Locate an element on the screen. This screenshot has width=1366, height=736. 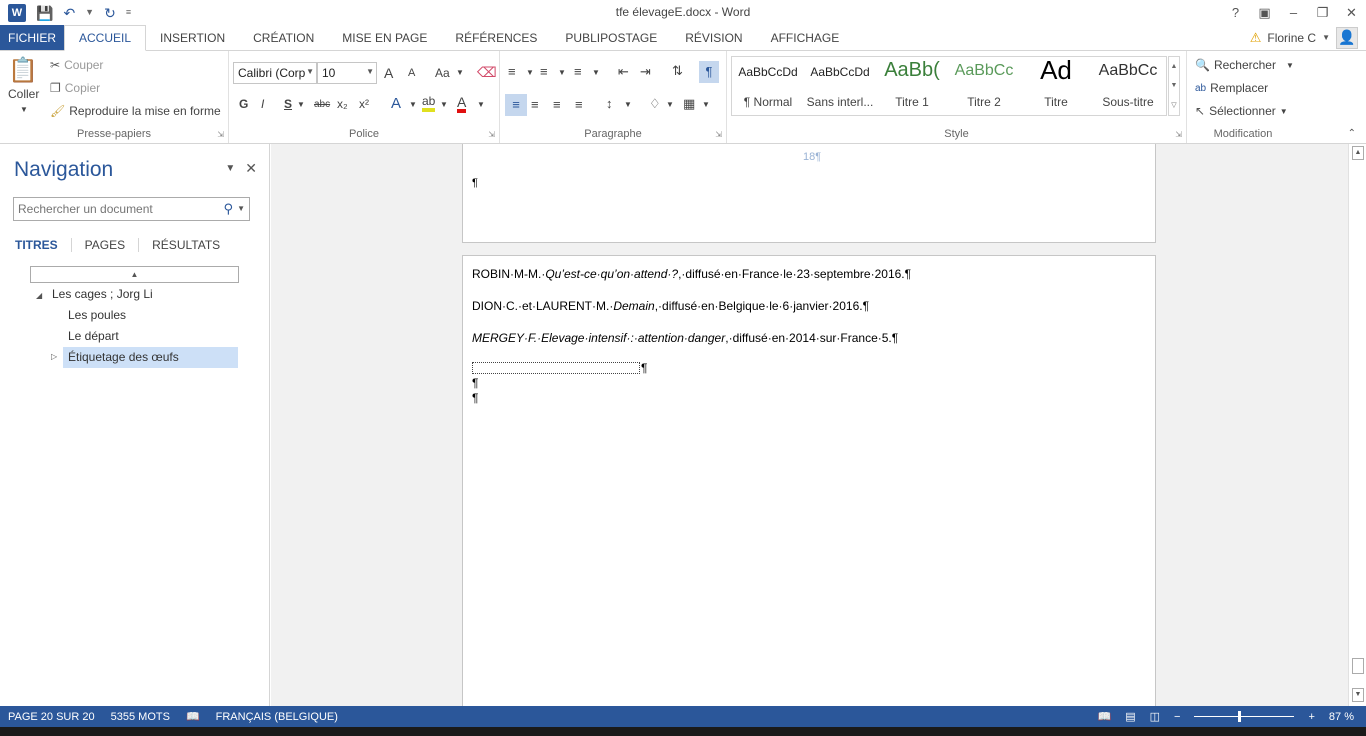
tab-review: RÉVISION is located at coordinates (713, 37).